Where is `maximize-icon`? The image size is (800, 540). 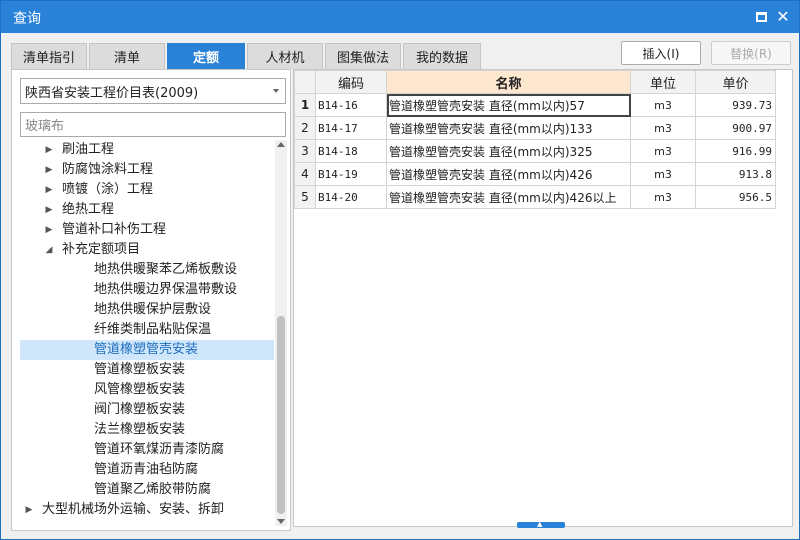 maximize-icon is located at coordinates (761, 17).